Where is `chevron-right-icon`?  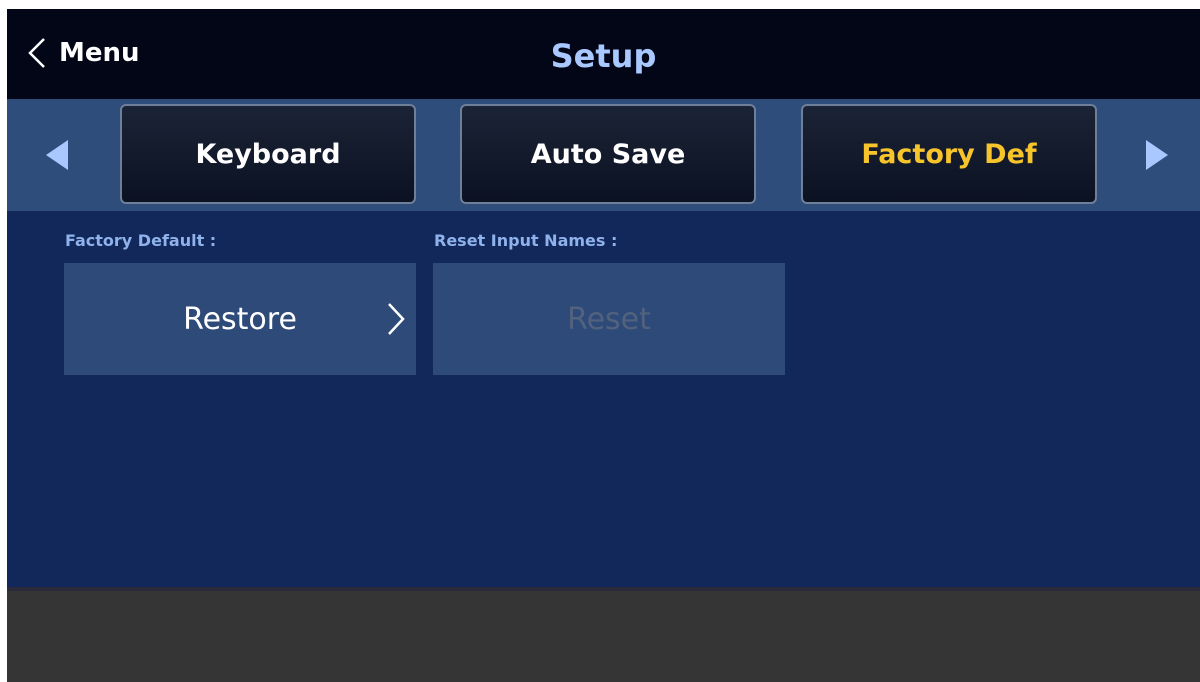 chevron-right-icon is located at coordinates (396, 319).